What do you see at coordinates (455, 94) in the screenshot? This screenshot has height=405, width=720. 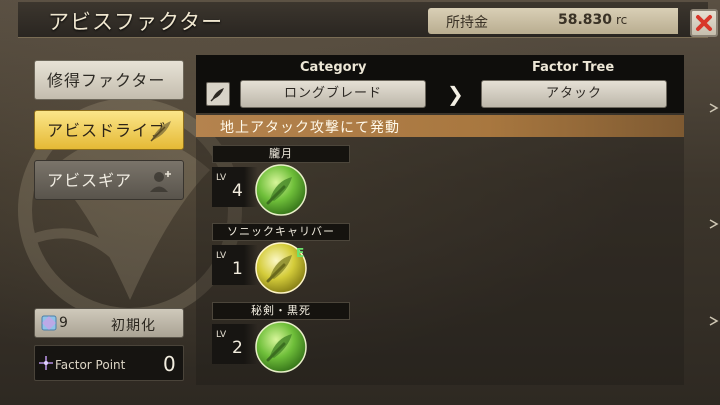 I see `chevron-right-icon: ❯` at bounding box center [455, 94].